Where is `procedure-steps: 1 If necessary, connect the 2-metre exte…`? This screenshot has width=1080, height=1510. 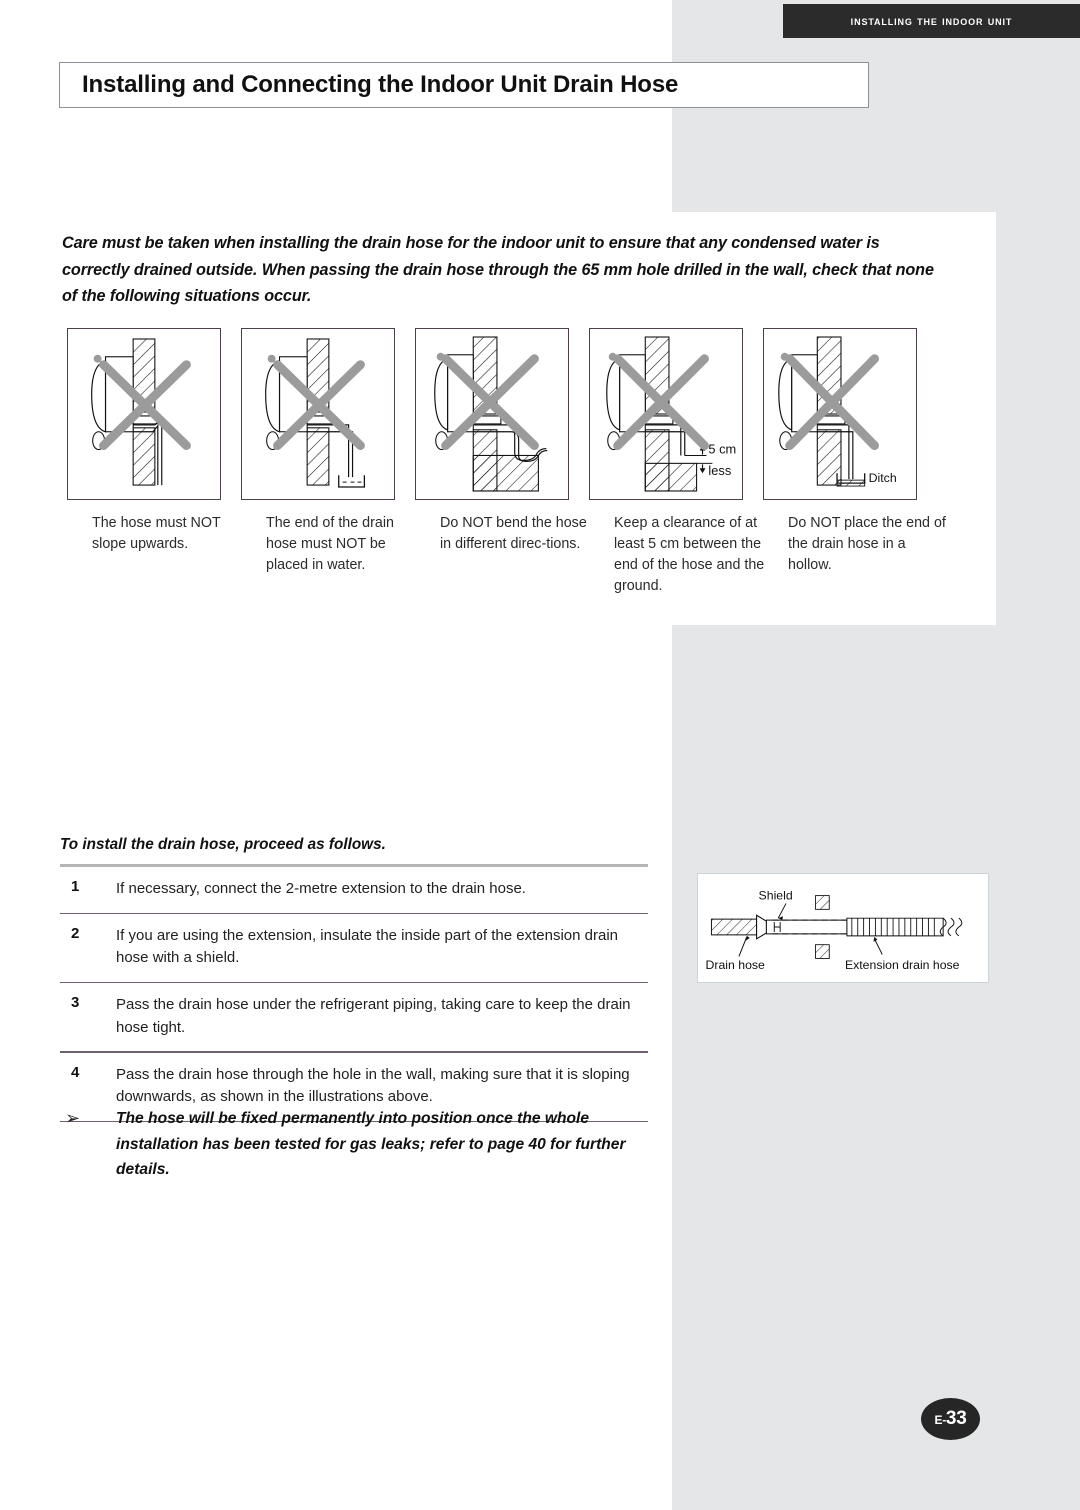 procedure-steps: 1 If necessary, connect the 2-metre exte… is located at coordinates (354, 993).